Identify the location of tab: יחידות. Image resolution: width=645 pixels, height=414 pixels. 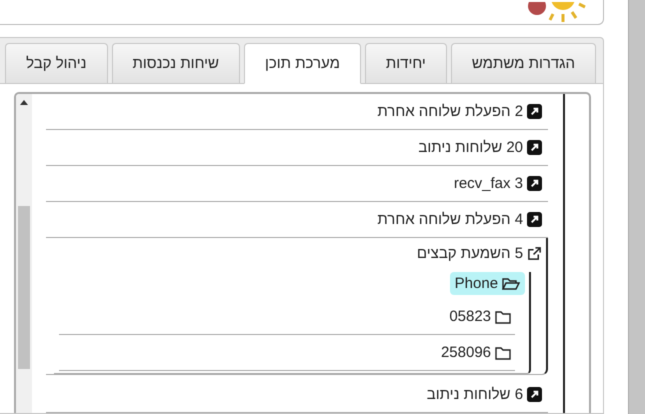
(405, 63).